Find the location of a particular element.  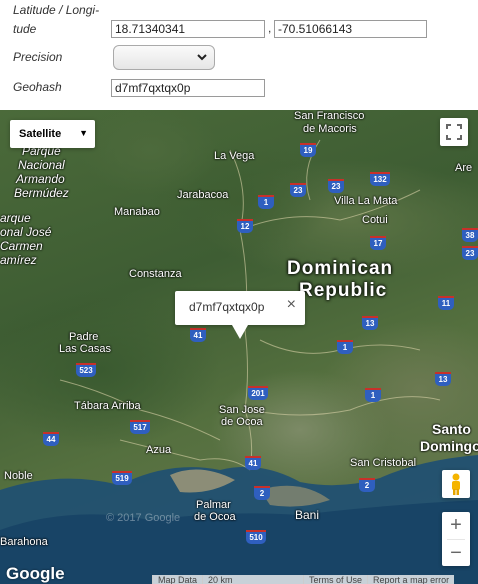

precision-select is located at coordinates (164, 57).